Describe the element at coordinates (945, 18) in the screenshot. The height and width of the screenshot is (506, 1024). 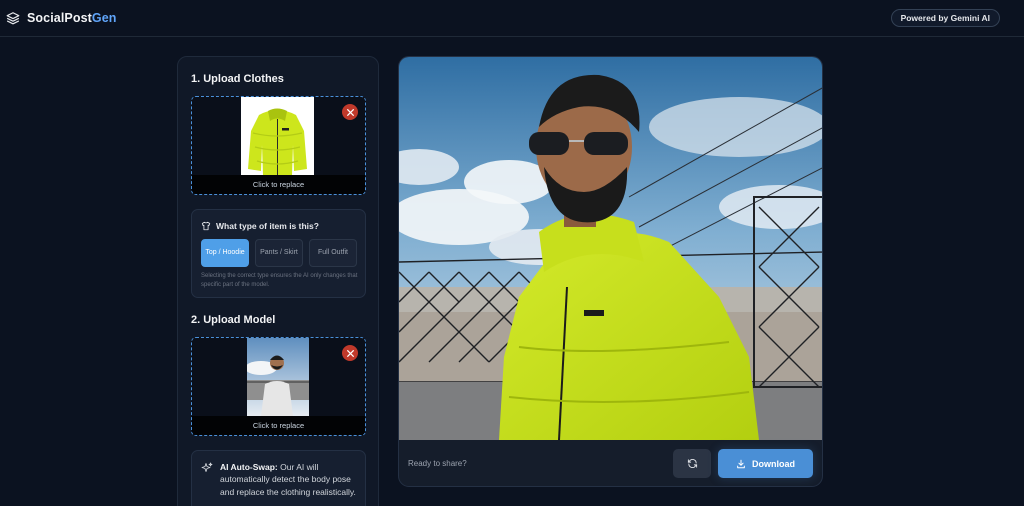
I see `powered-by-badge: Powered by Gemini AI` at that location.